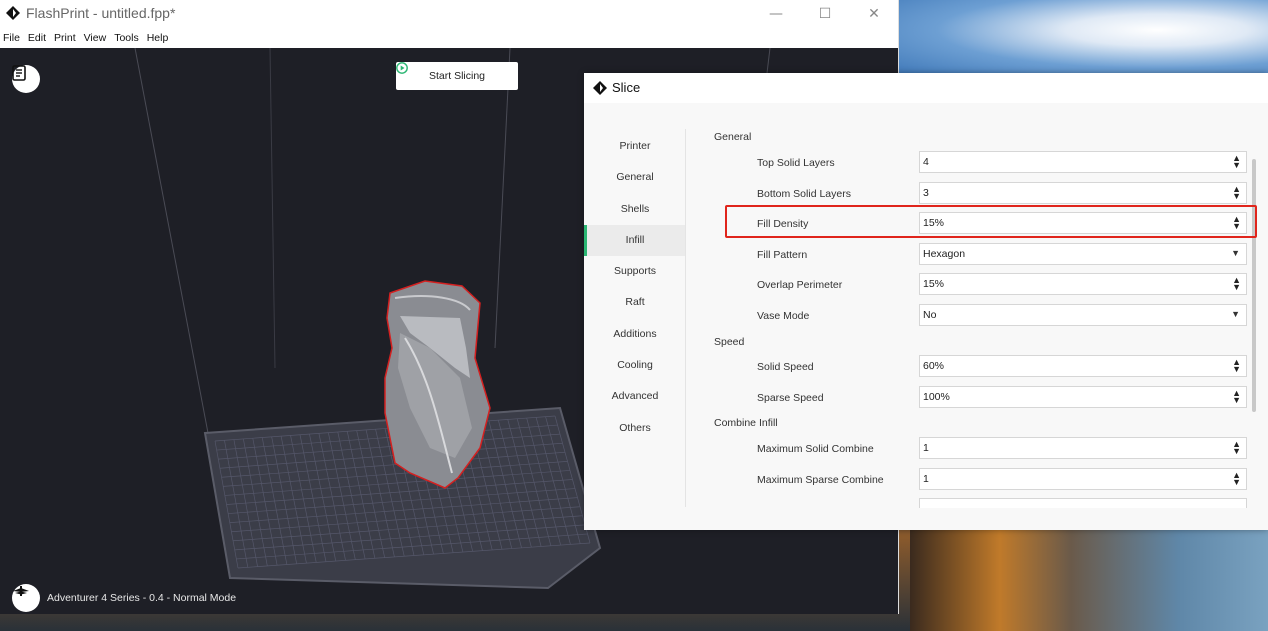  Describe the element at coordinates (1254, 285) in the screenshot. I see `settings-scrollbar` at that location.